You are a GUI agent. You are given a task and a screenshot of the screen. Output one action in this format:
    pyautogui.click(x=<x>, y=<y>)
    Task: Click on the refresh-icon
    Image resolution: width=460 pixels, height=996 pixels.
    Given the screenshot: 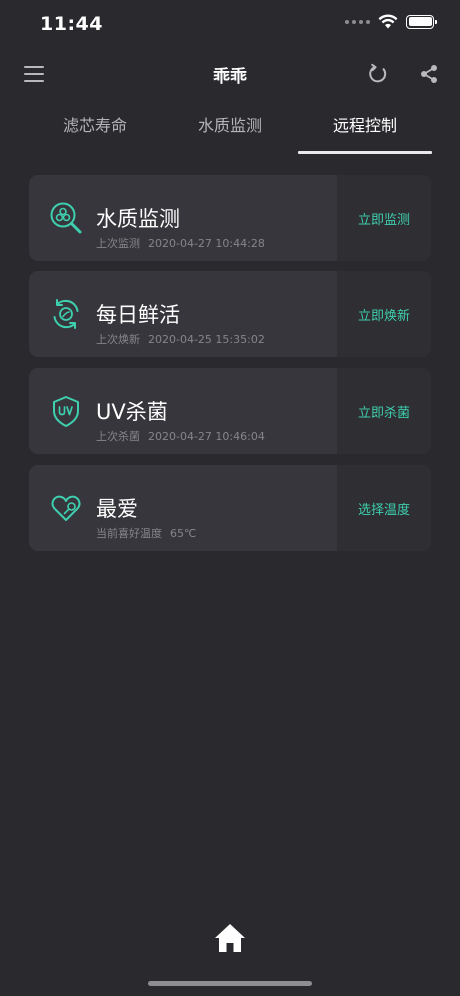 What is the action you would take?
    pyautogui.click(x=378, y=74)
    